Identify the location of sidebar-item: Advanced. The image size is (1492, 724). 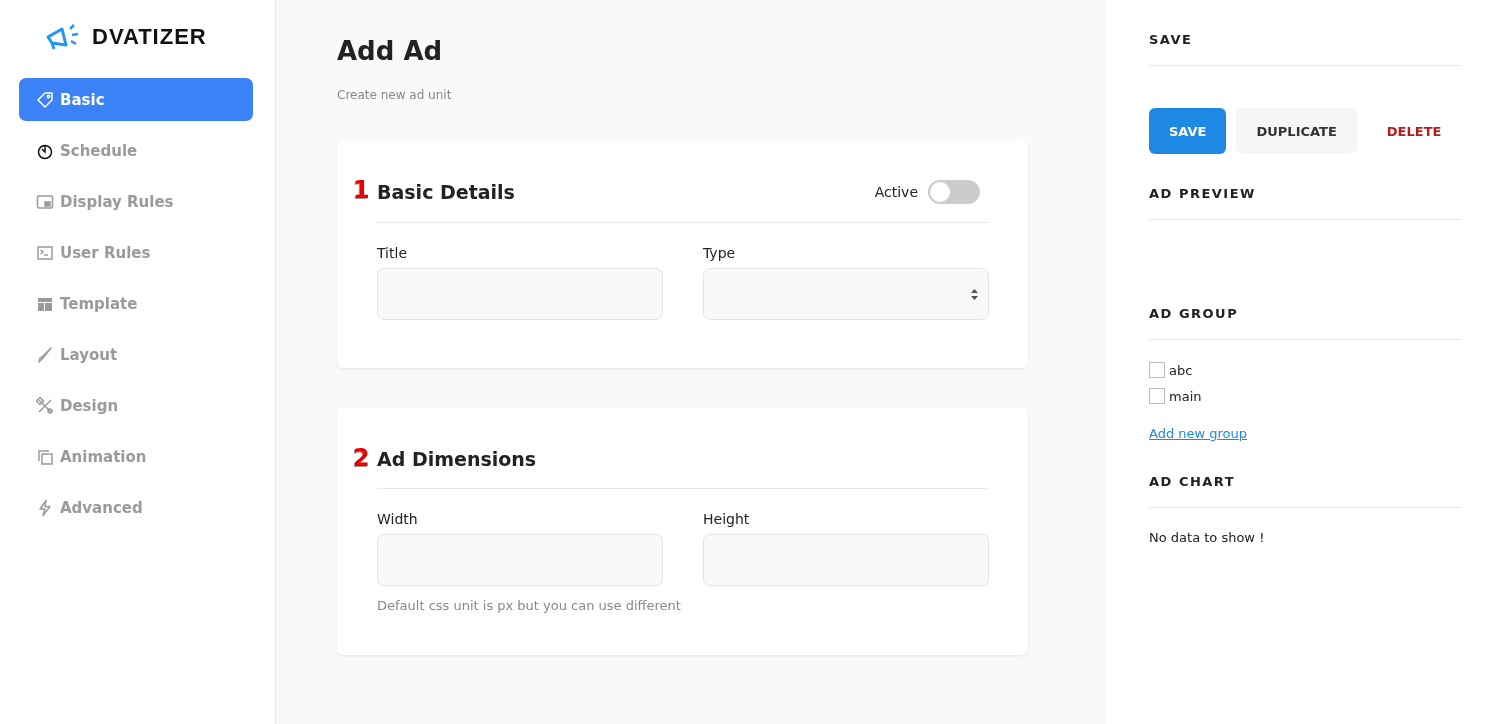
(136, 507).